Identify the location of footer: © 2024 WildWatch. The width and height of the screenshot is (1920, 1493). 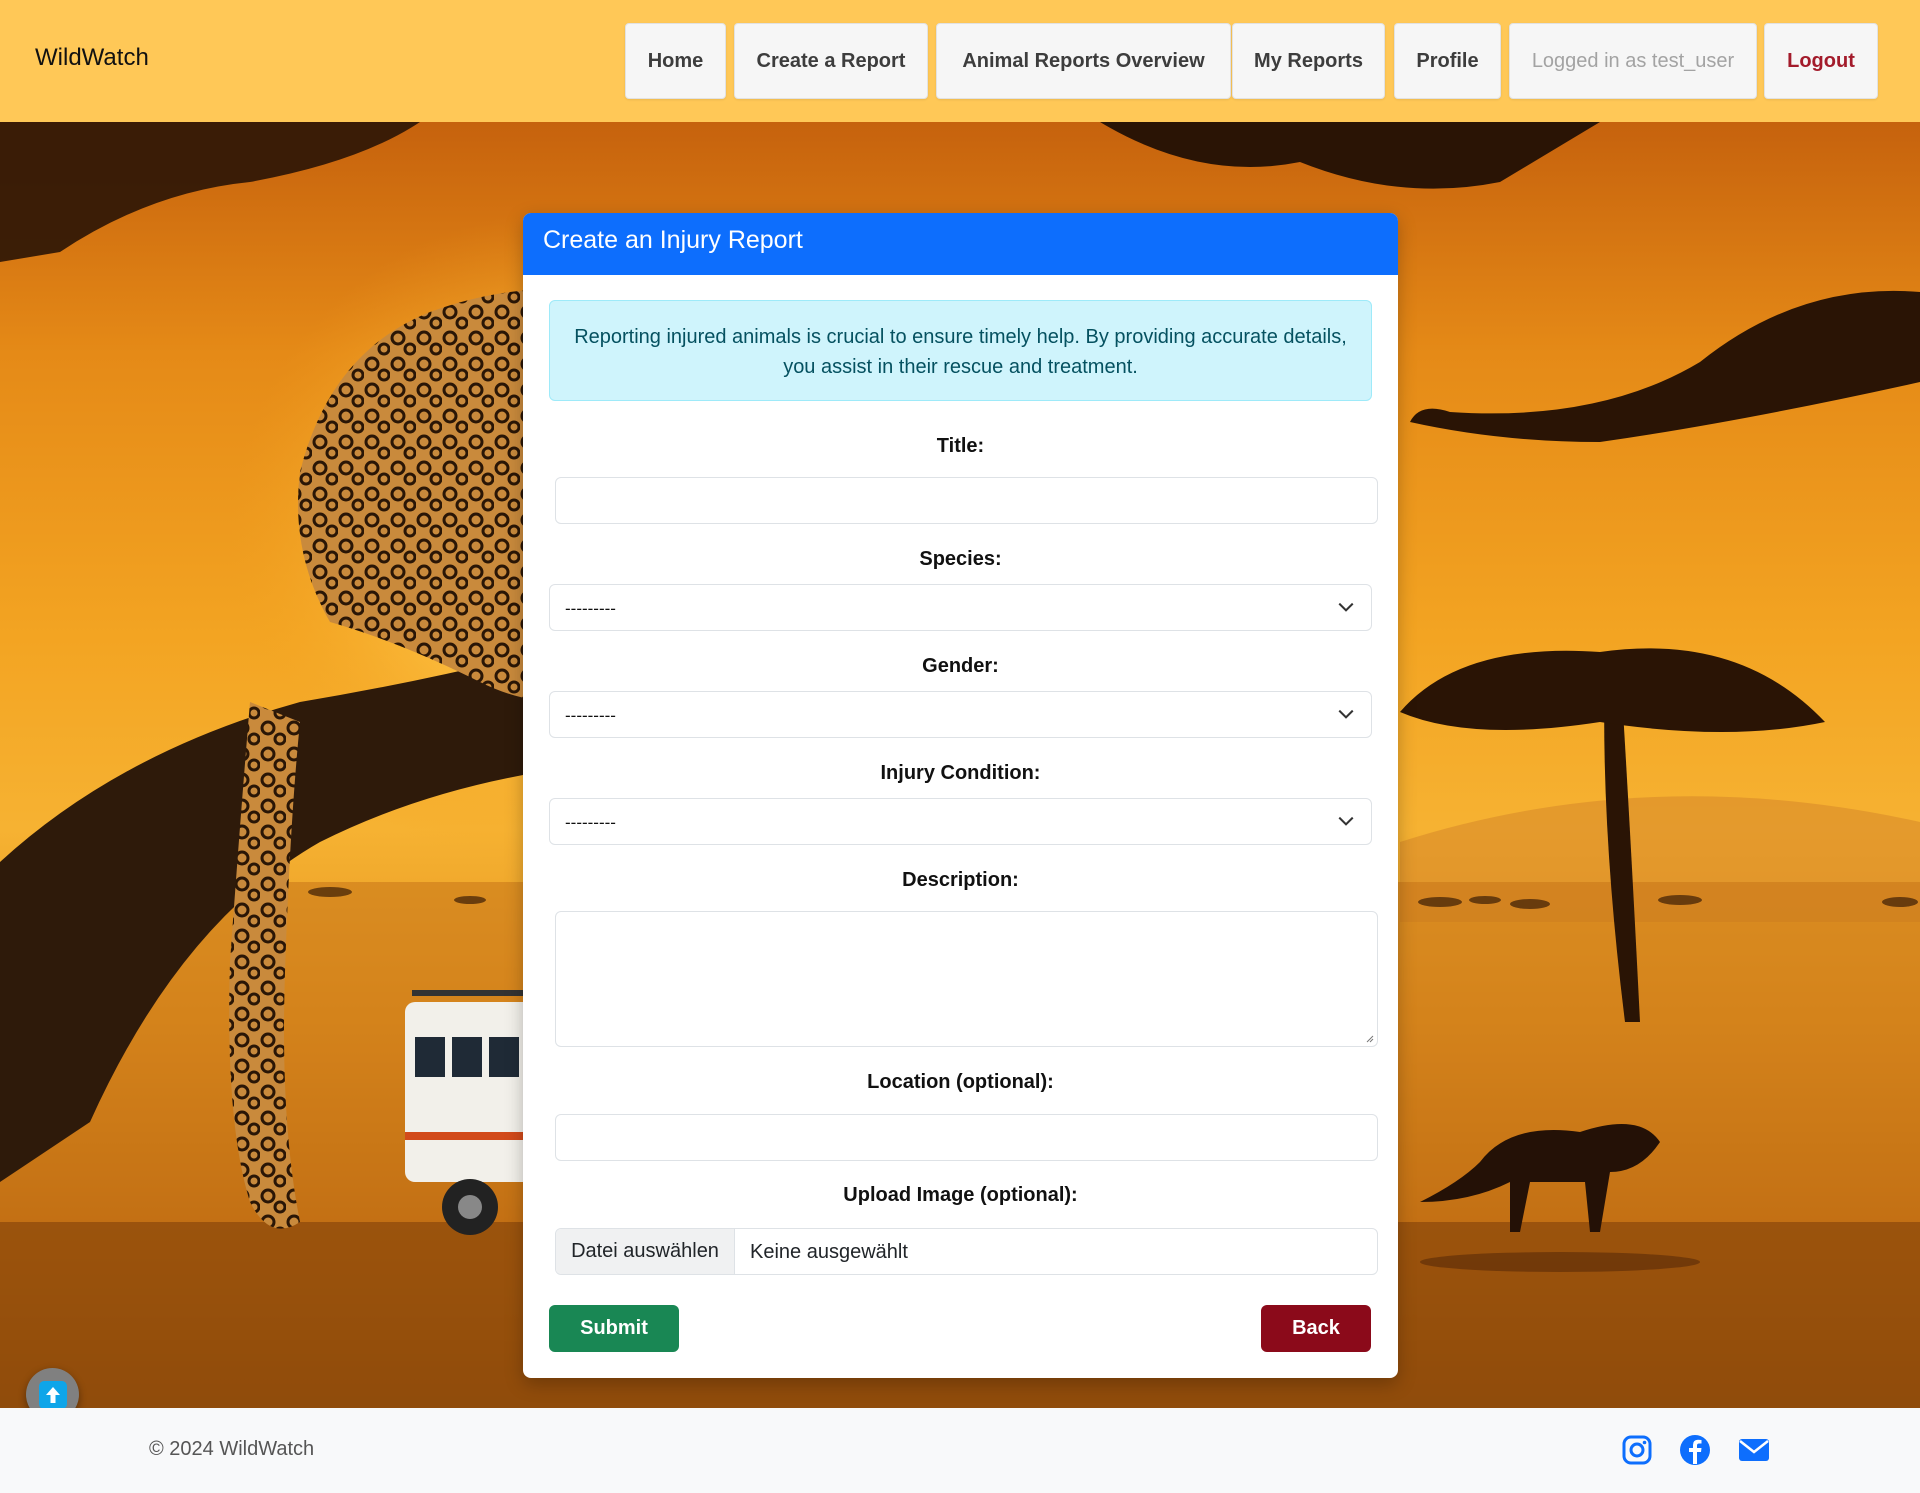
(960, 1450).